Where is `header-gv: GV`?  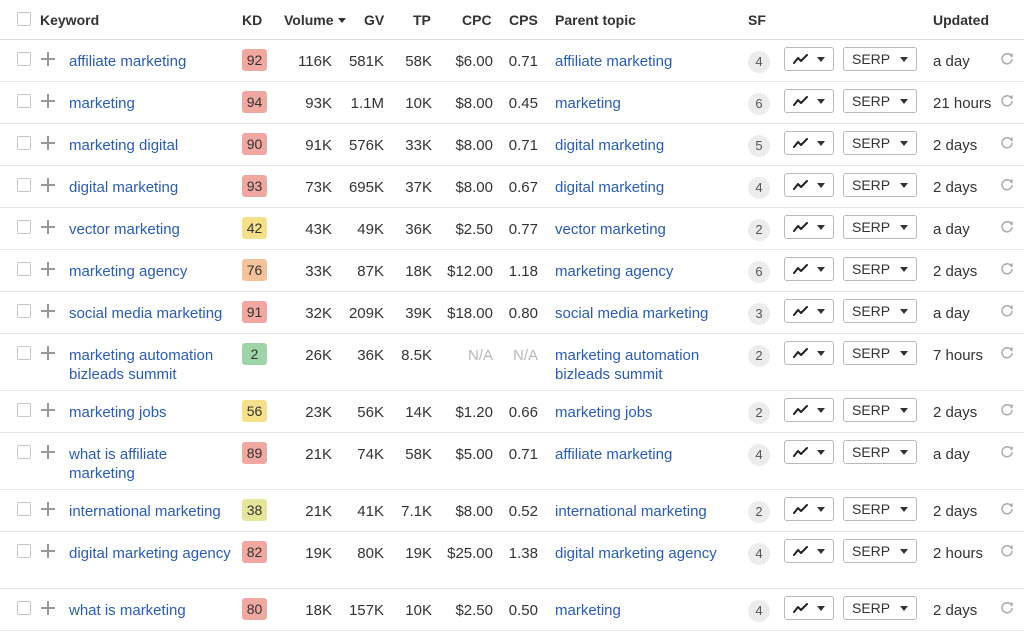 header-gv: GV is located at coordinates (374, 20).